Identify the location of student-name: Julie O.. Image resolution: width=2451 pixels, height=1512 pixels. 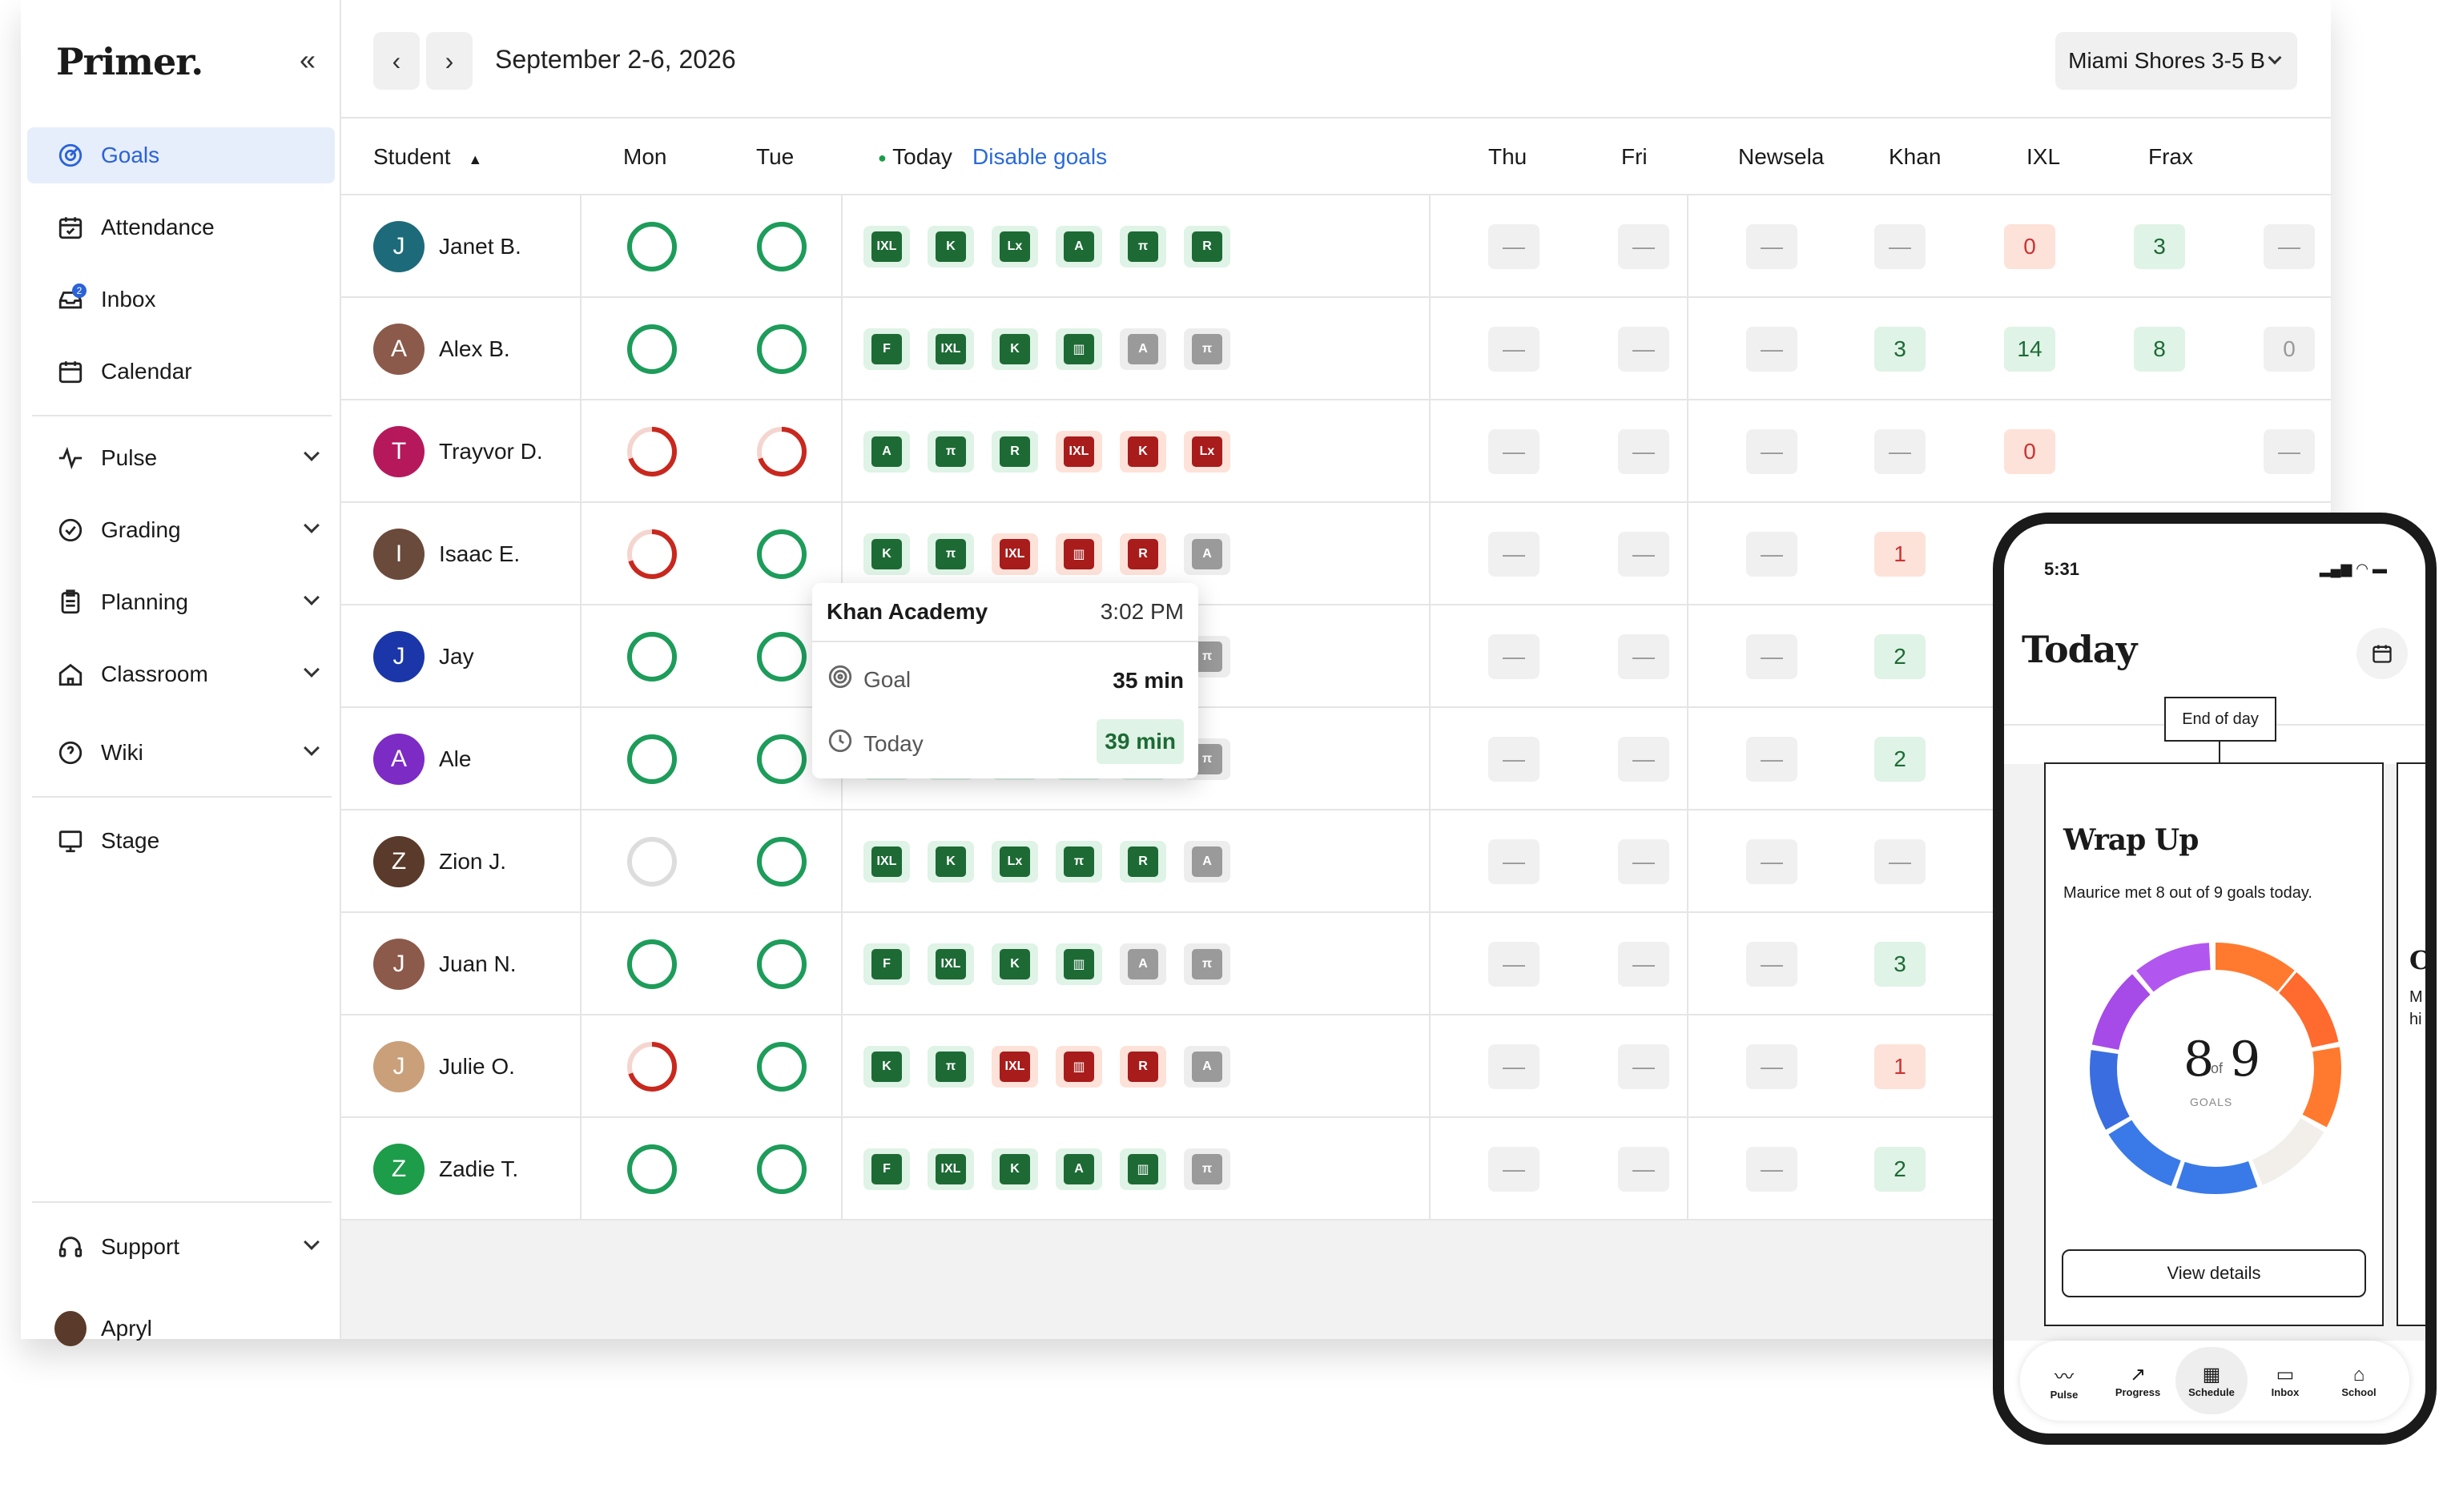
(477, 1067).